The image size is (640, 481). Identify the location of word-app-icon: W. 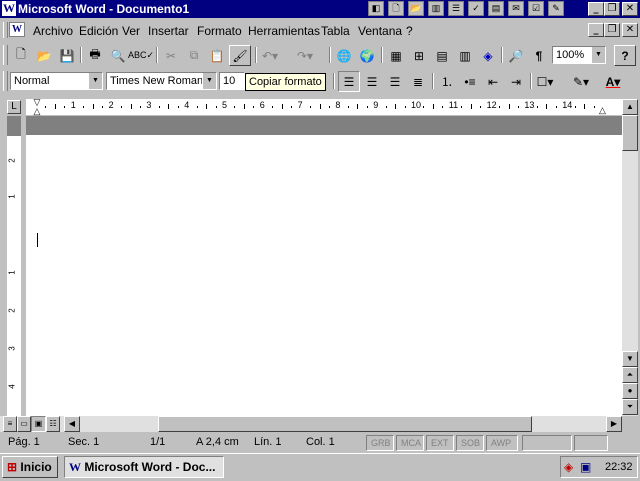
(9, 8).